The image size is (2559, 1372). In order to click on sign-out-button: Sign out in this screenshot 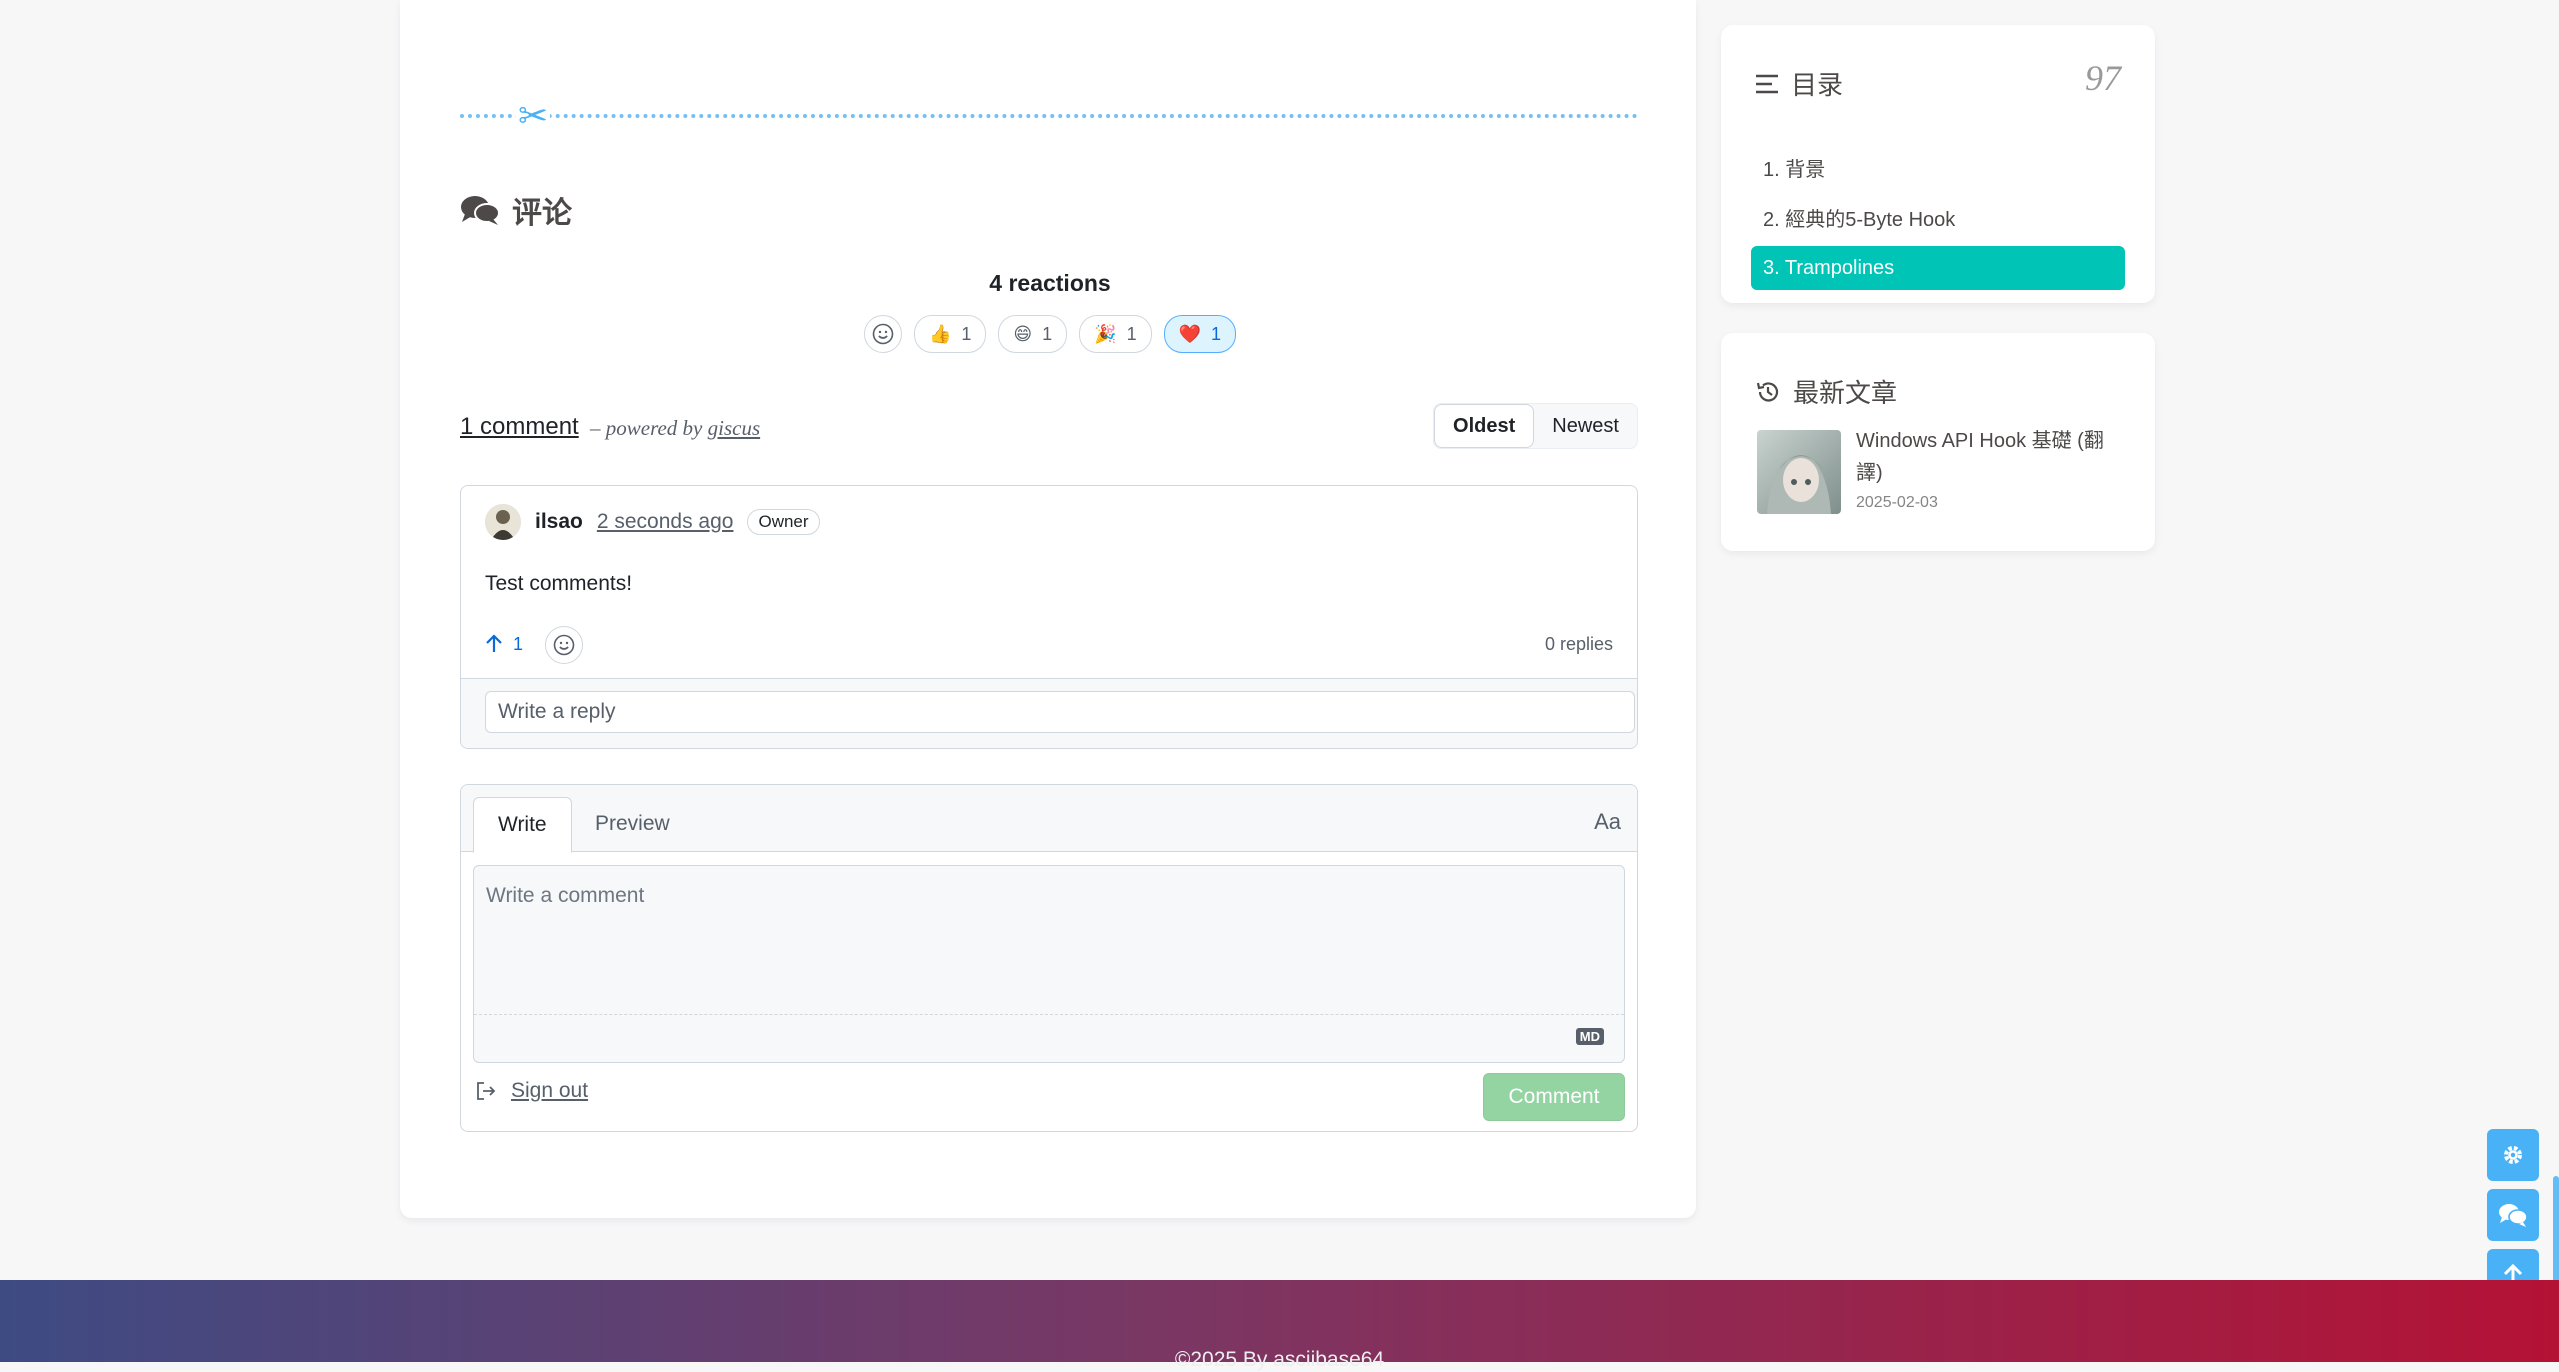, I will do `click(531, 1091)`.